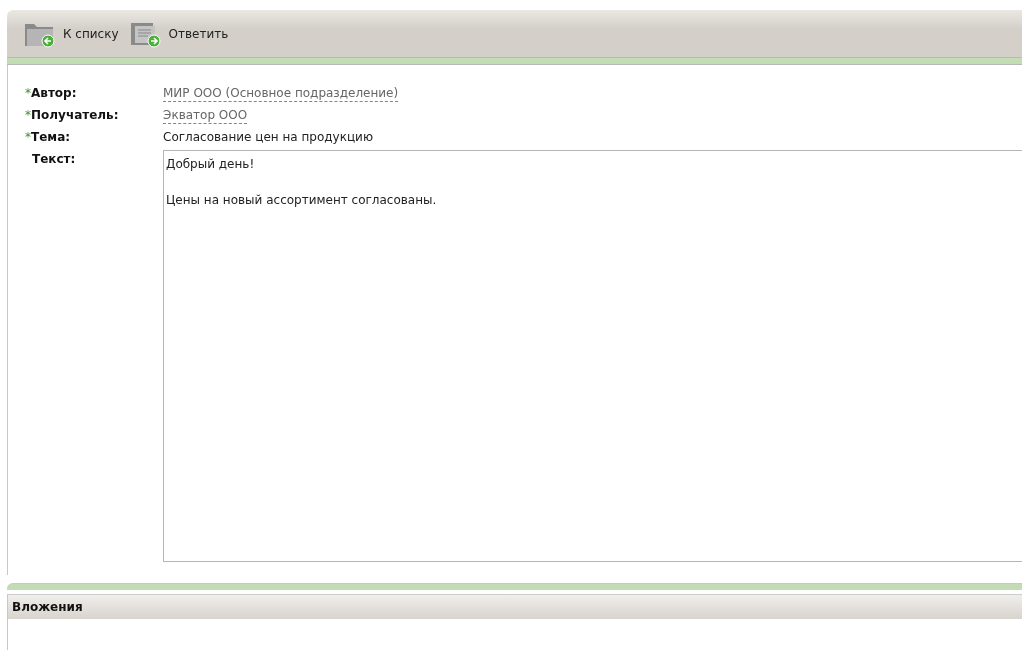 This screenshot has width=1022, height=650. What do you see at coordinates (515, 606) in the screenshot?
I see `section-header: Вложения` at bounding box center [515, 606].